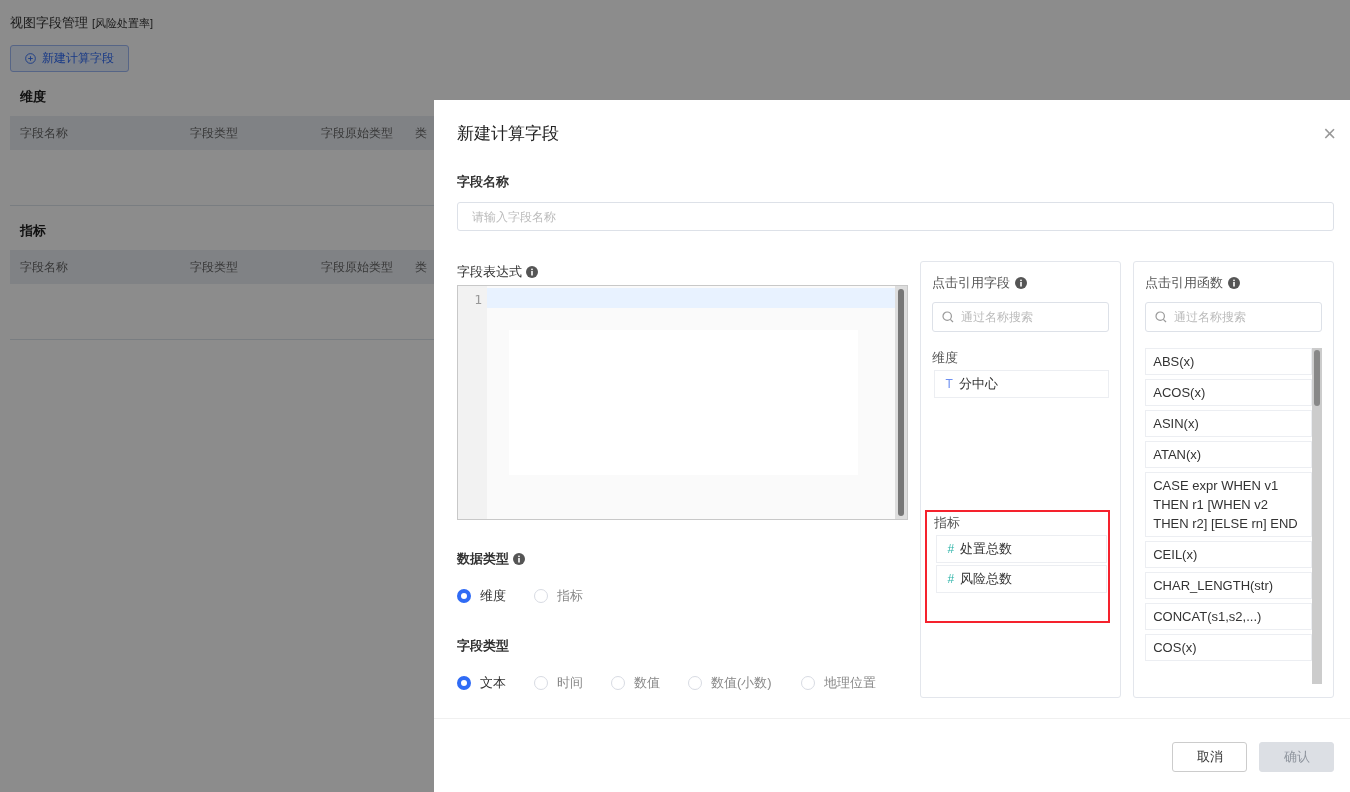 This screenshot has width=1350, height=792. What do you see at coordinates (1228, 585) in the screenshot?
I see `function-item: CHAR_LENGTH(str)` at bounding box center [1228, 585].